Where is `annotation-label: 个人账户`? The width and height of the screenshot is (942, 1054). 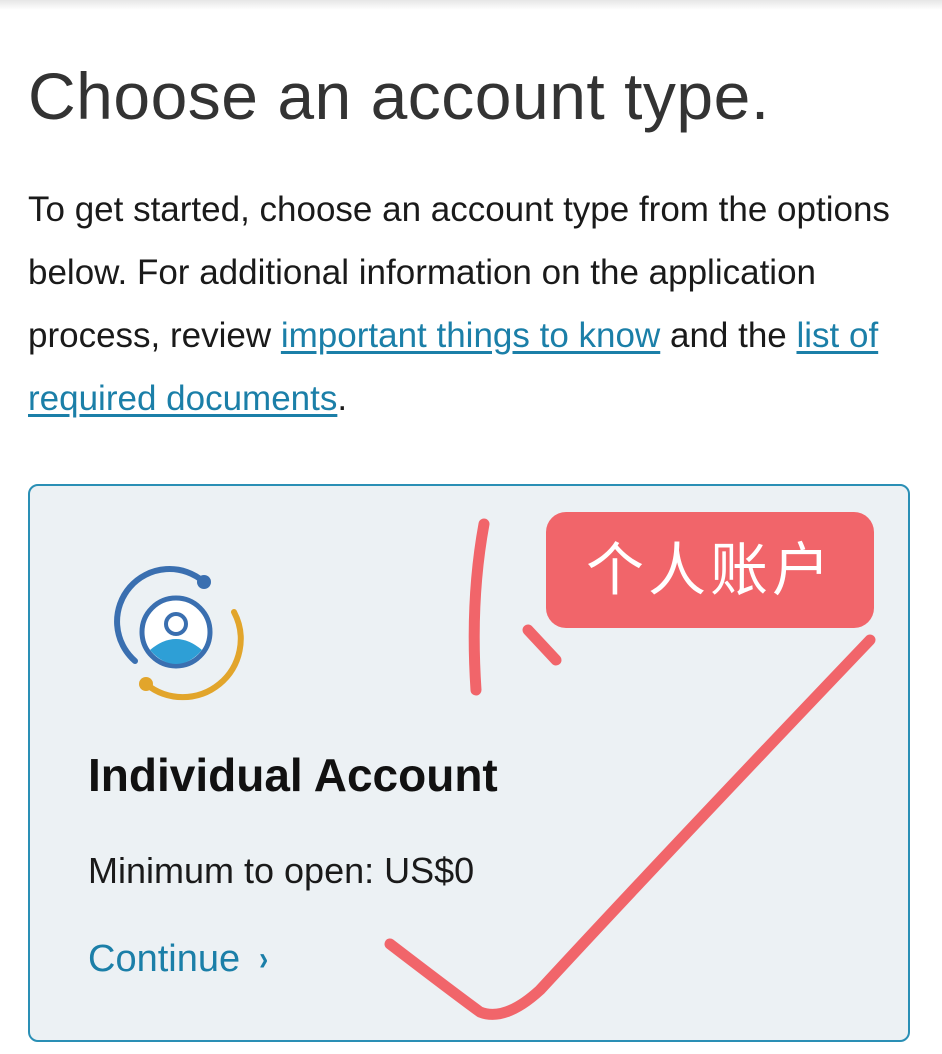
annotation-label: 个人账户 is located at coordinates (710, 570).